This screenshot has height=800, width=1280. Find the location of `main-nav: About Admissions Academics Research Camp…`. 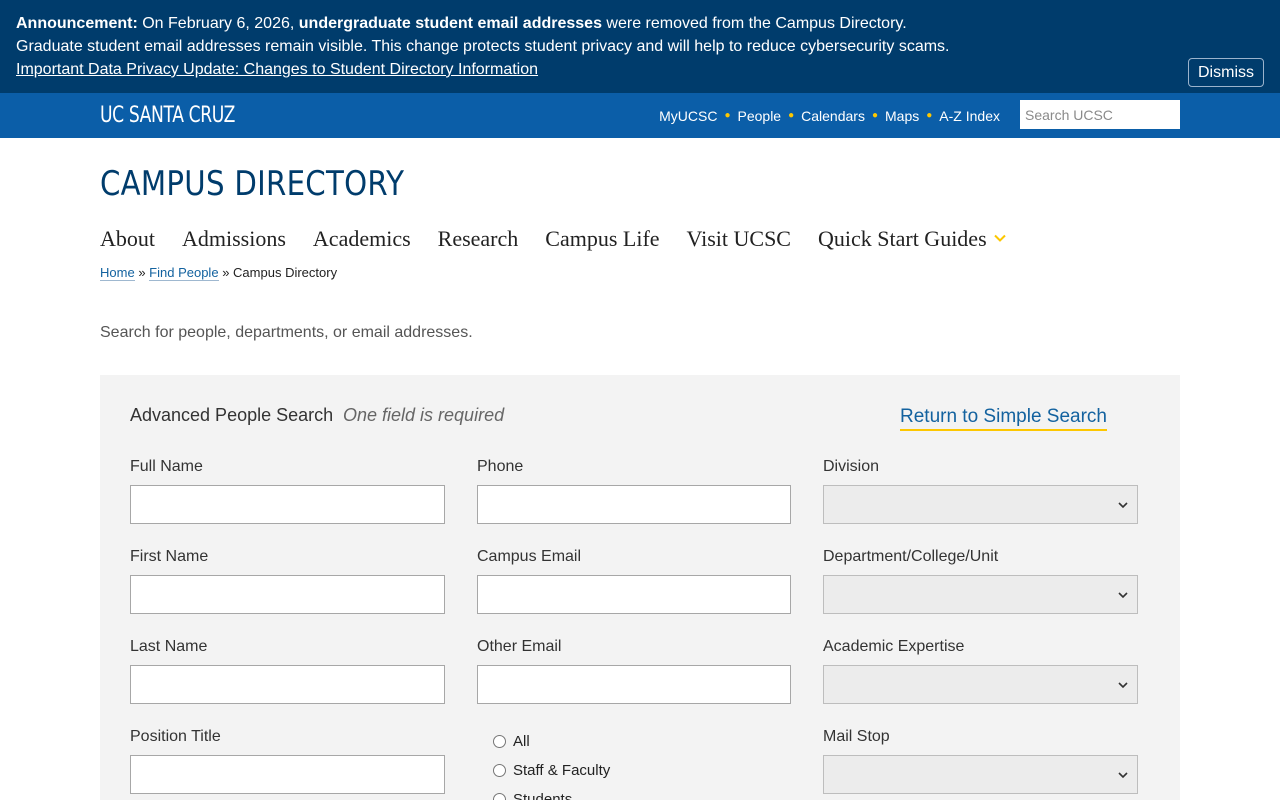

main-nav: About Admissions Academics Research Camp… is located at coordinates (567, 239).